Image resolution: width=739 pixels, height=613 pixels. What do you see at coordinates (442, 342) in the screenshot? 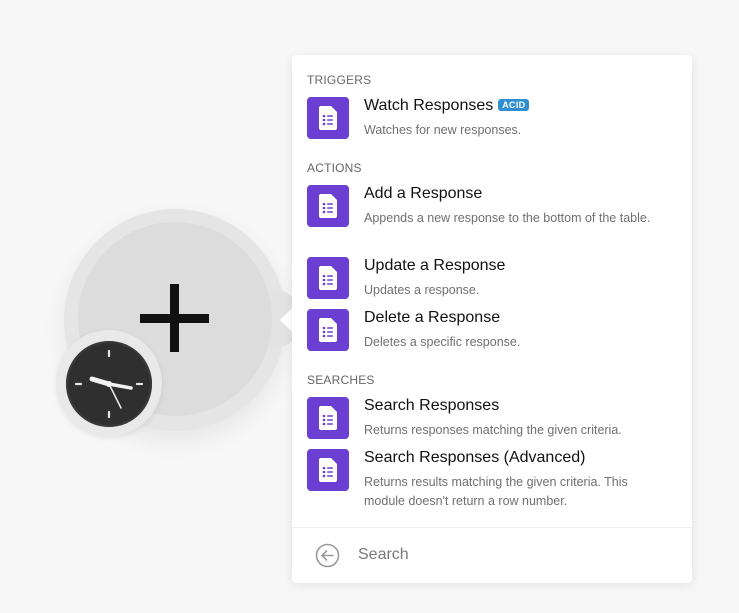
I see `module-item-description: Deletes a specific response.` at bounding box center [442, 342].